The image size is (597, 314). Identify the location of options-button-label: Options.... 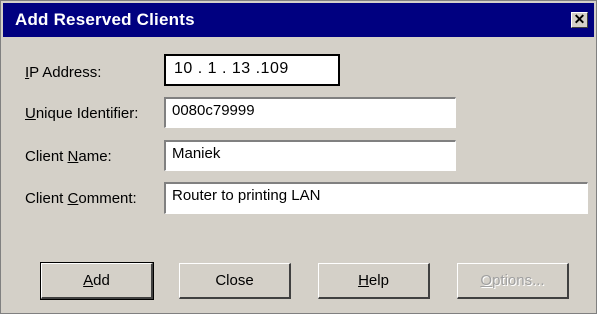
(512, 280).